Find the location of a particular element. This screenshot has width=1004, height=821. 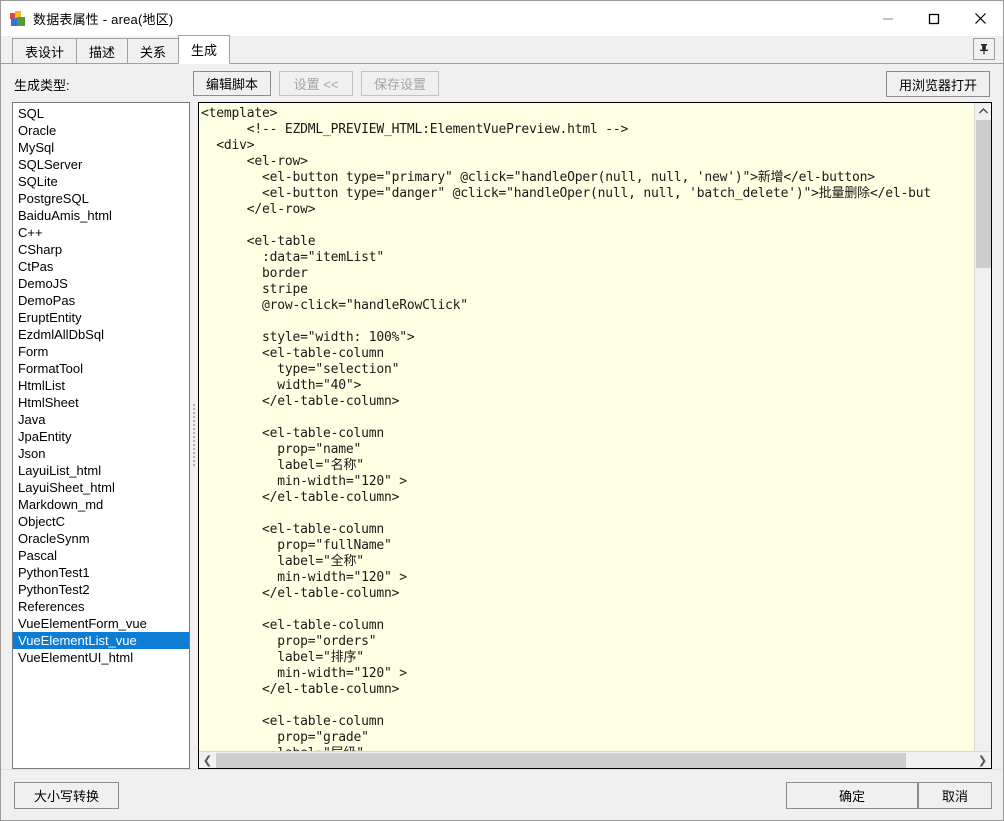

app-data-table-icon is located at coordinates (18, 18).